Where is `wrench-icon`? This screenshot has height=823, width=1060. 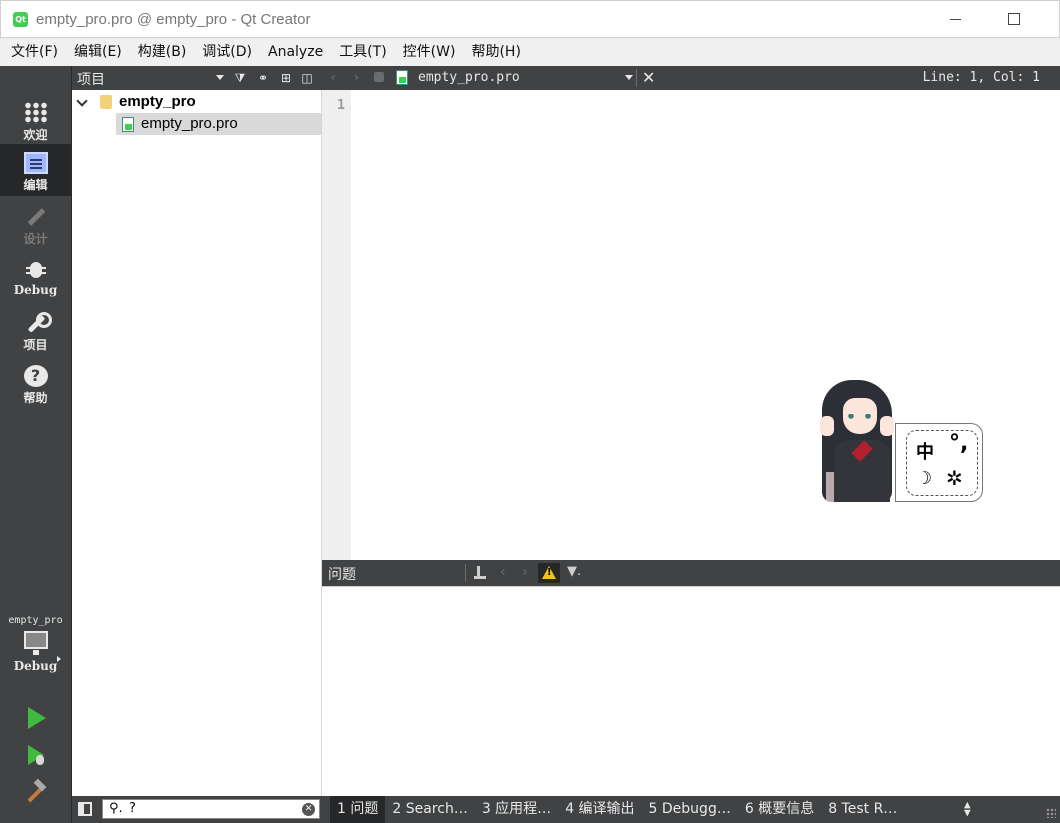 wrench-icon is located at coordinates (38, 323).